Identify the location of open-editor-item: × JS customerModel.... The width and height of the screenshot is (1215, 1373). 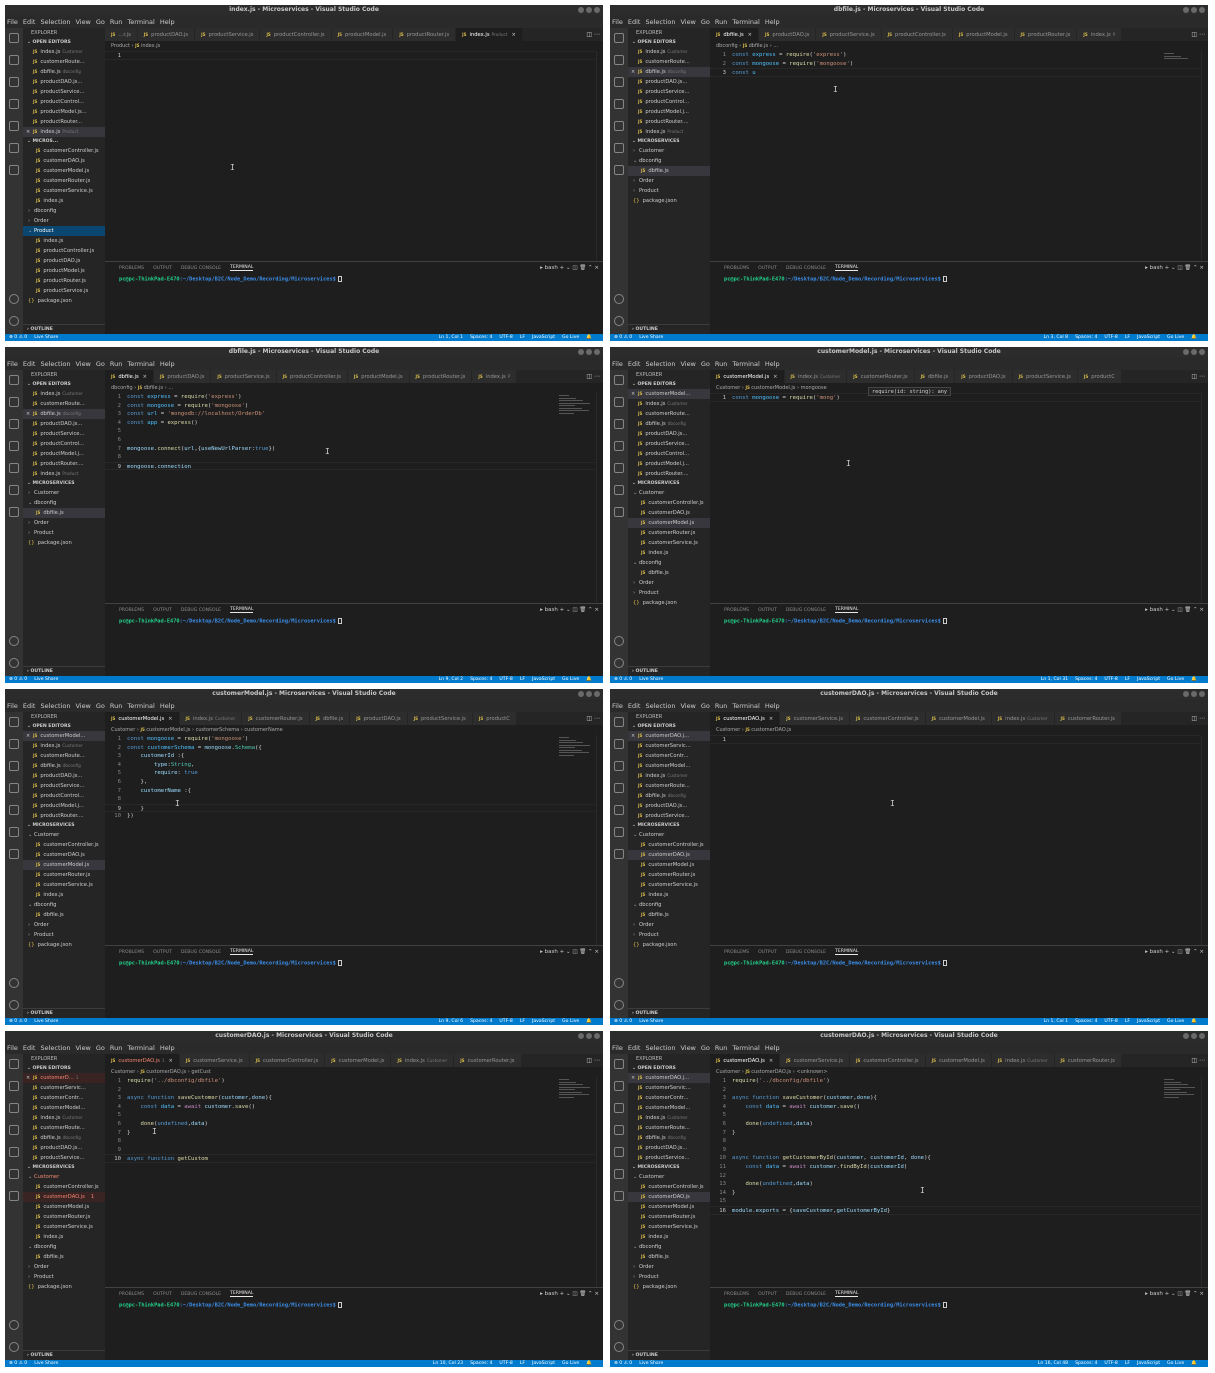
(669, 394).